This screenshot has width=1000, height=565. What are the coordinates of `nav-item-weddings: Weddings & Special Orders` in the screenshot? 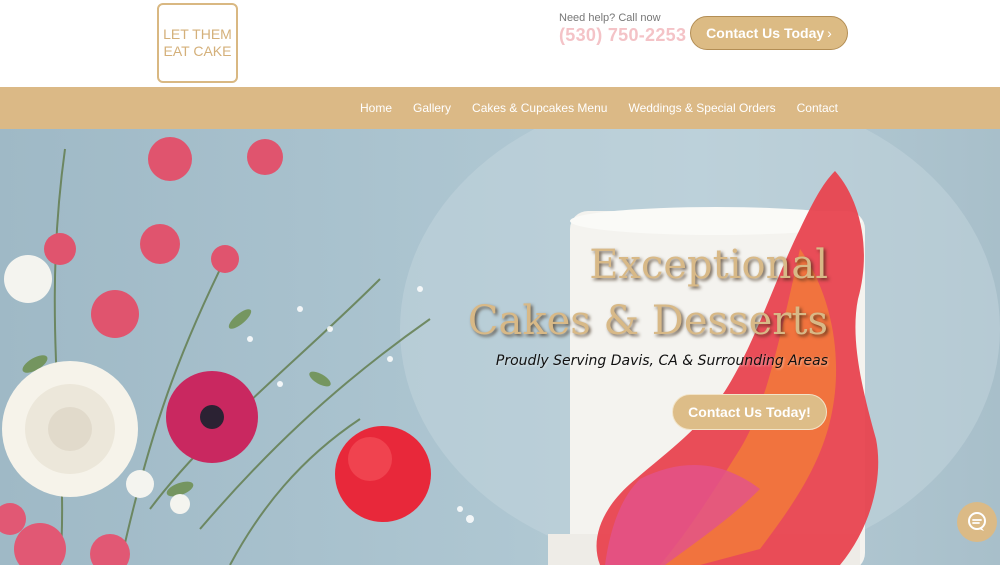 It's located at (701, 108).